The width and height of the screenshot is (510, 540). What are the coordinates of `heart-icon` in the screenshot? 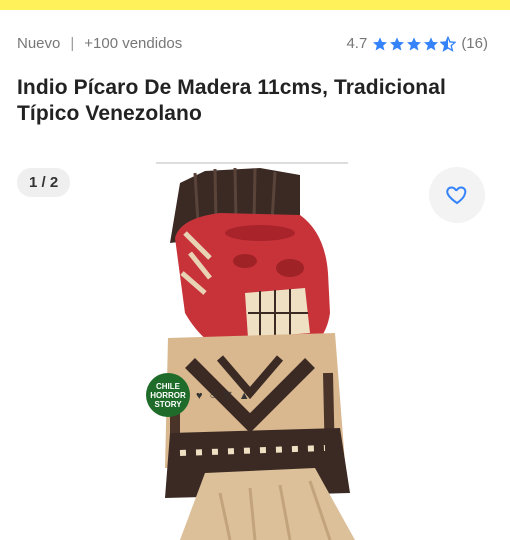 It's located at (456, 195).